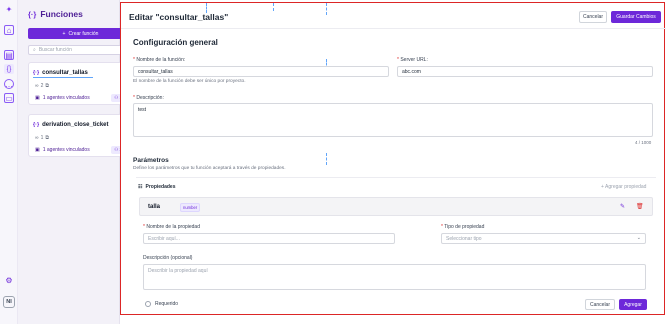 This screenshot has width=670, height=324. I want to click on panel-title: {·} Funciones, so click(55, 14).